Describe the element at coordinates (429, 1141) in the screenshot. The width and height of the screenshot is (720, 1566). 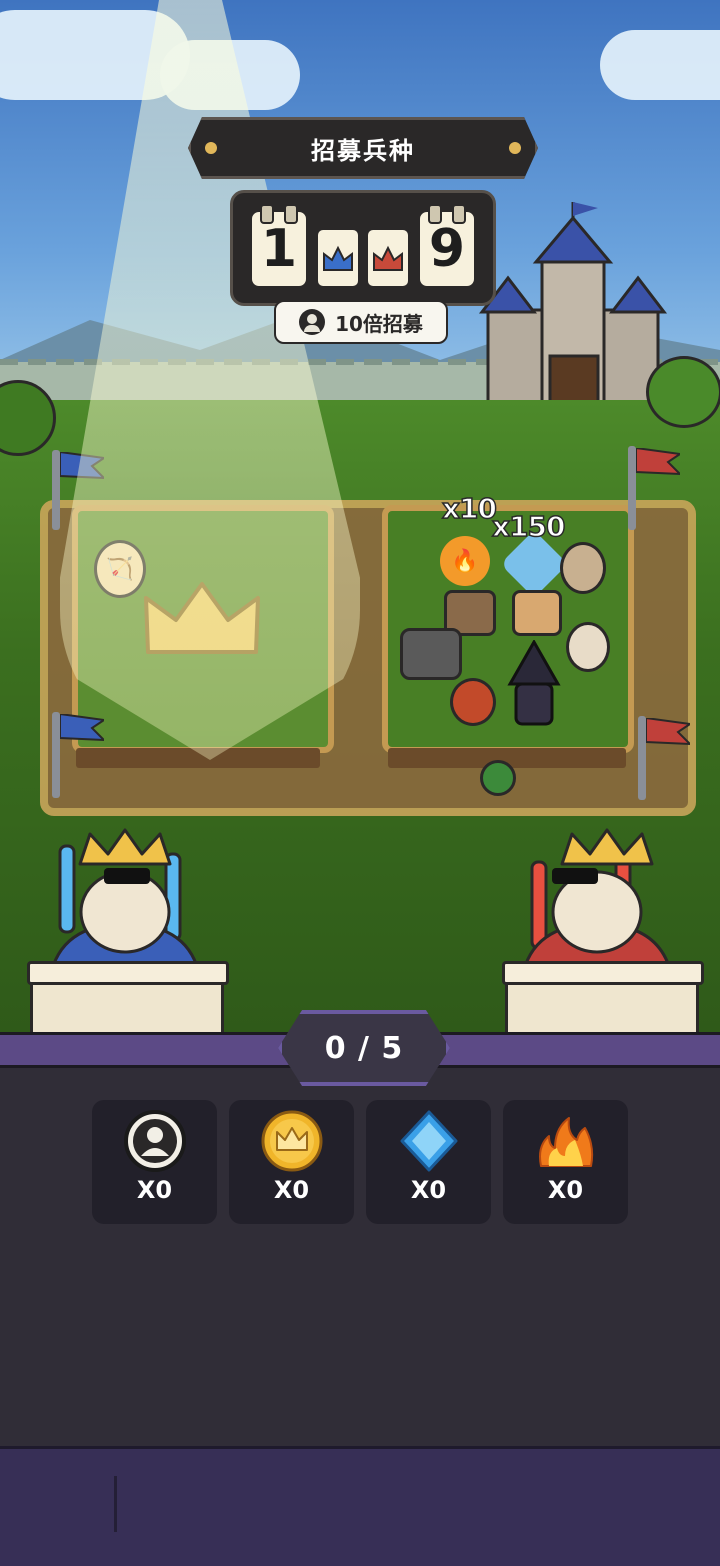
I see `blue-gem-icon` at that location.